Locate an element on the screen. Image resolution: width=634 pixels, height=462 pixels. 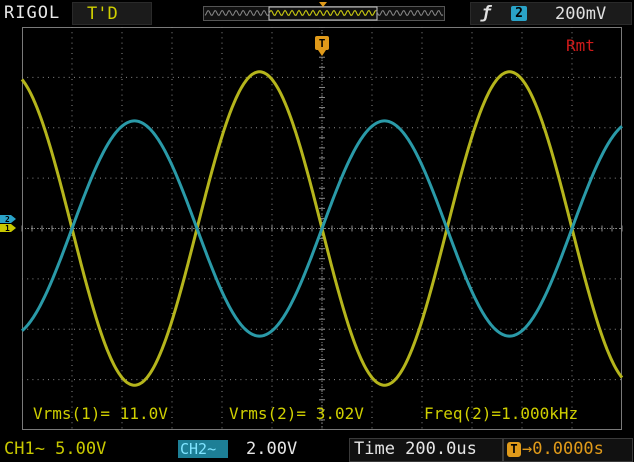
timebase-value: Time 200.0us is located at coordinates (415, 449).